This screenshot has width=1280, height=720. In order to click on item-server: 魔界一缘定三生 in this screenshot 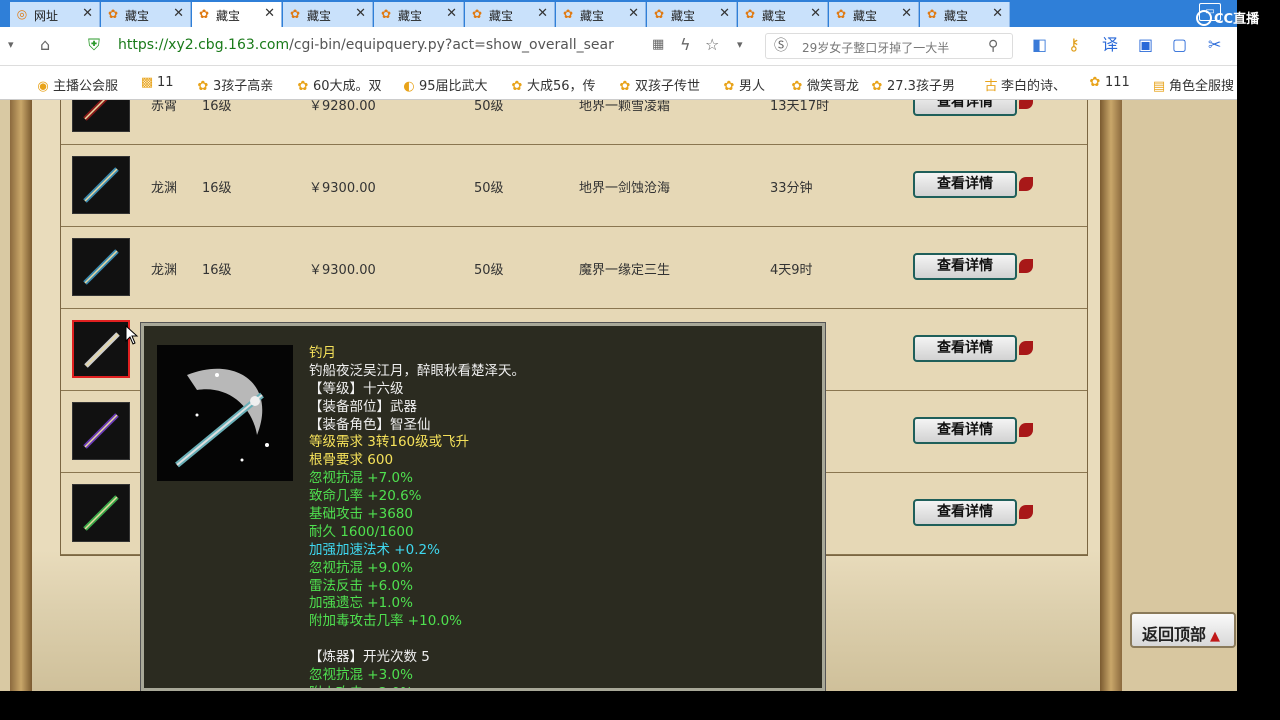, I will do `click(625, 270)`.